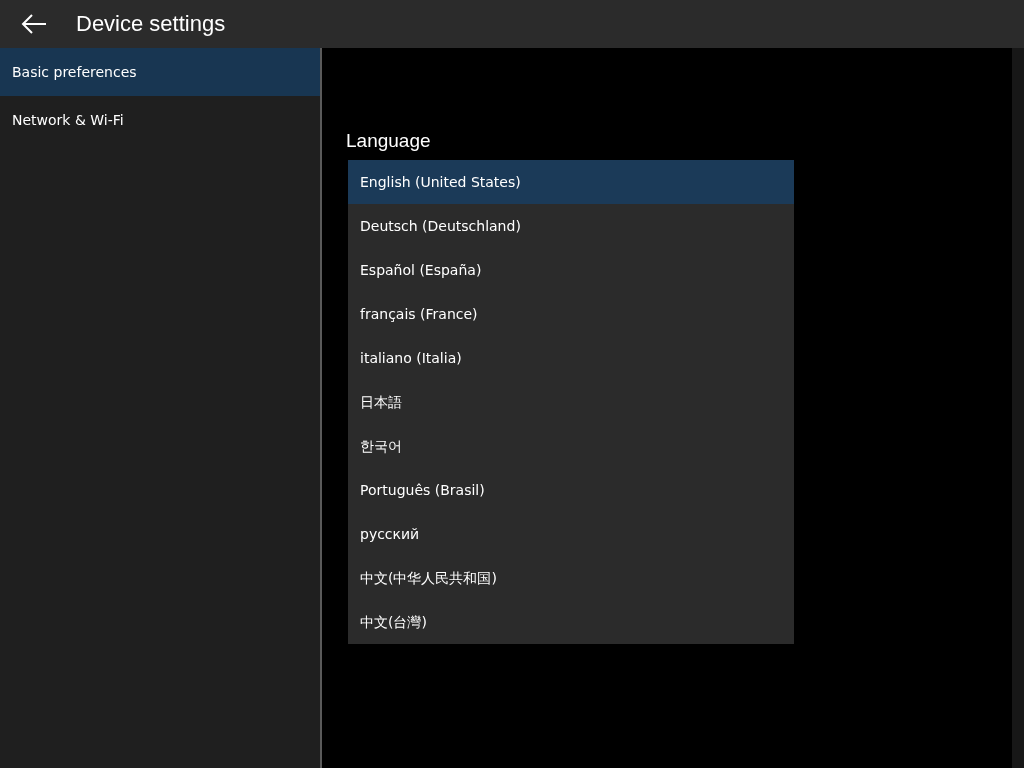  Describe the element at coordinates (571, 490) in the screenshot. I see `language-option: Português (Brasil)` at that location.